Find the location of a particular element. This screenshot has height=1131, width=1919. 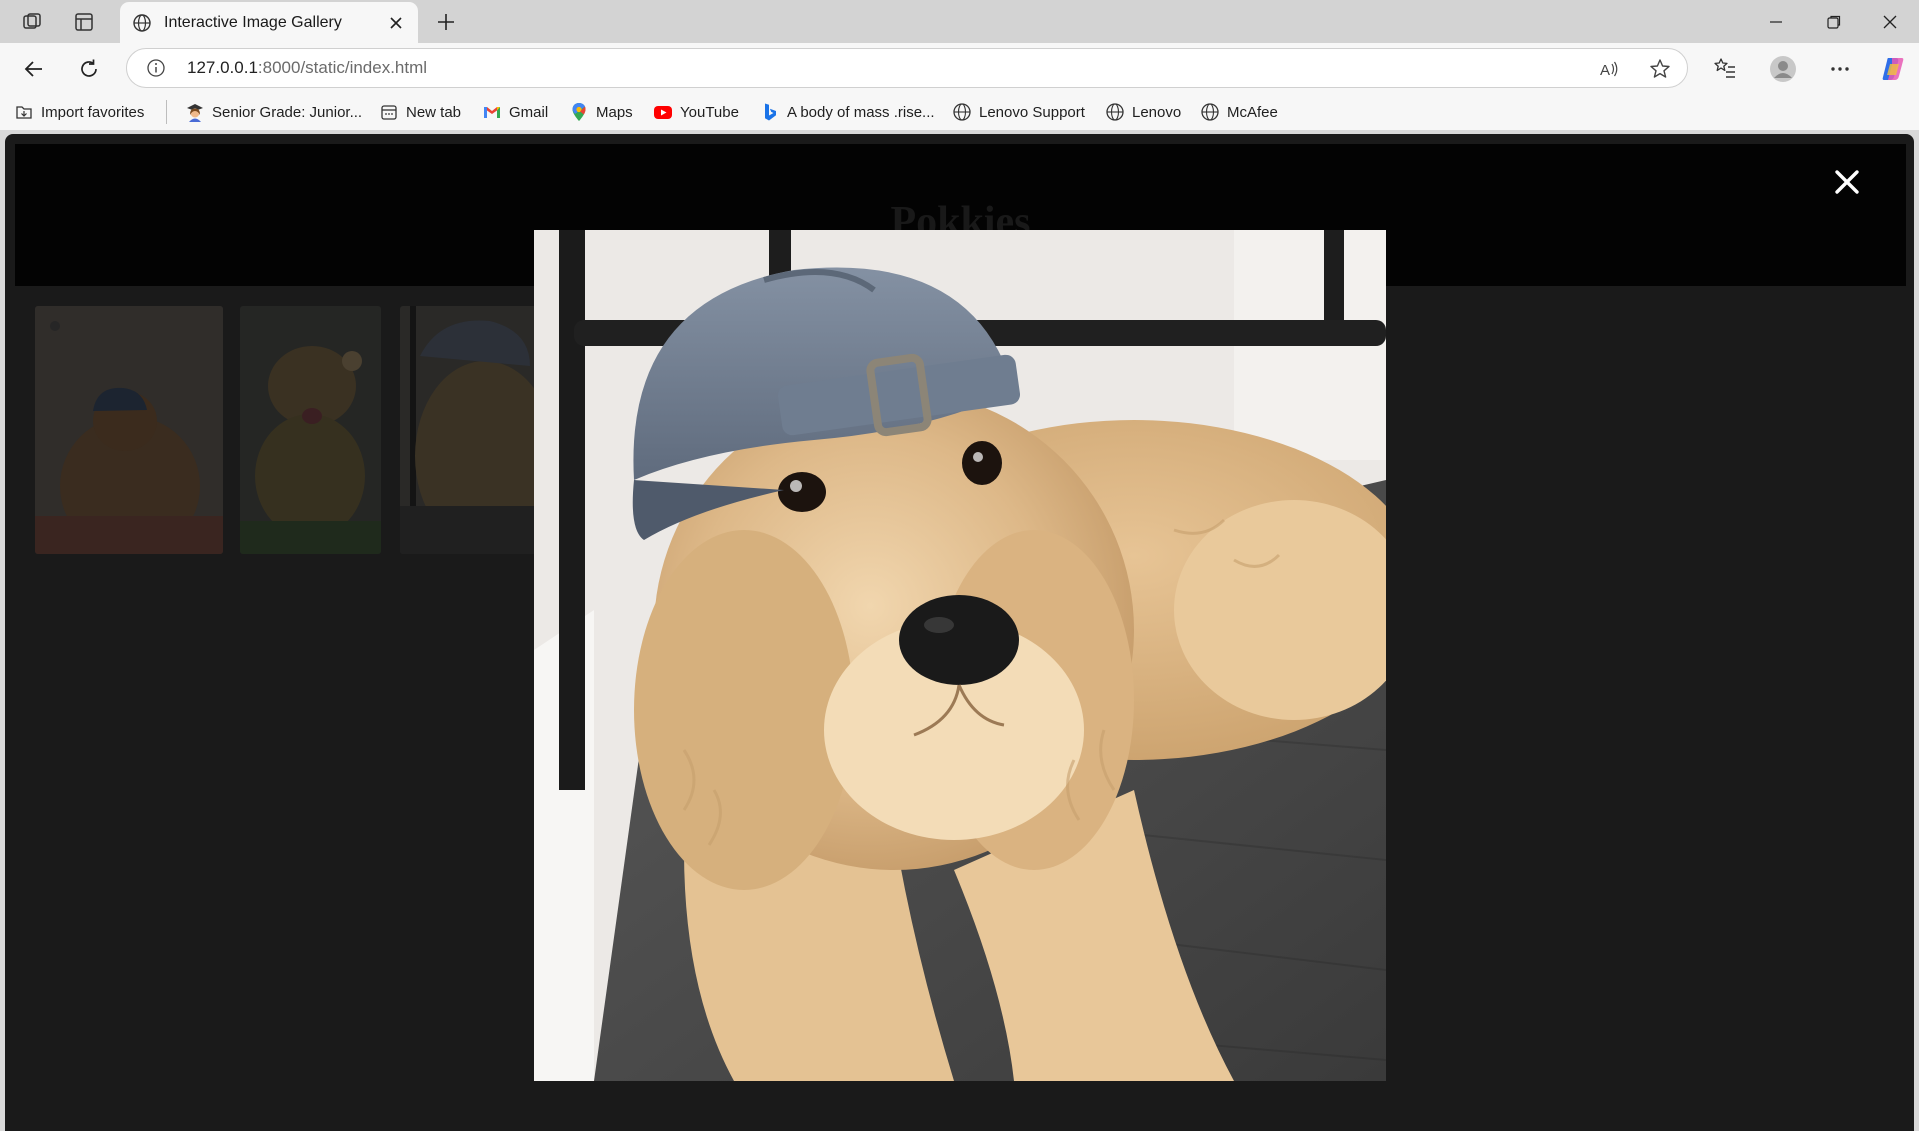

tab-title: Interactive Image Gallery is located at coordinates (253, 22).